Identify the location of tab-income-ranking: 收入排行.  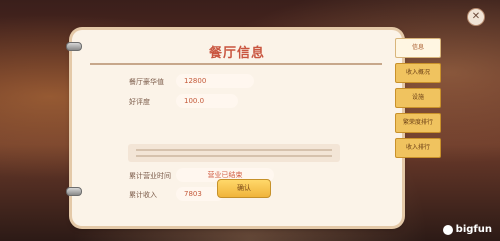
(418, 148).